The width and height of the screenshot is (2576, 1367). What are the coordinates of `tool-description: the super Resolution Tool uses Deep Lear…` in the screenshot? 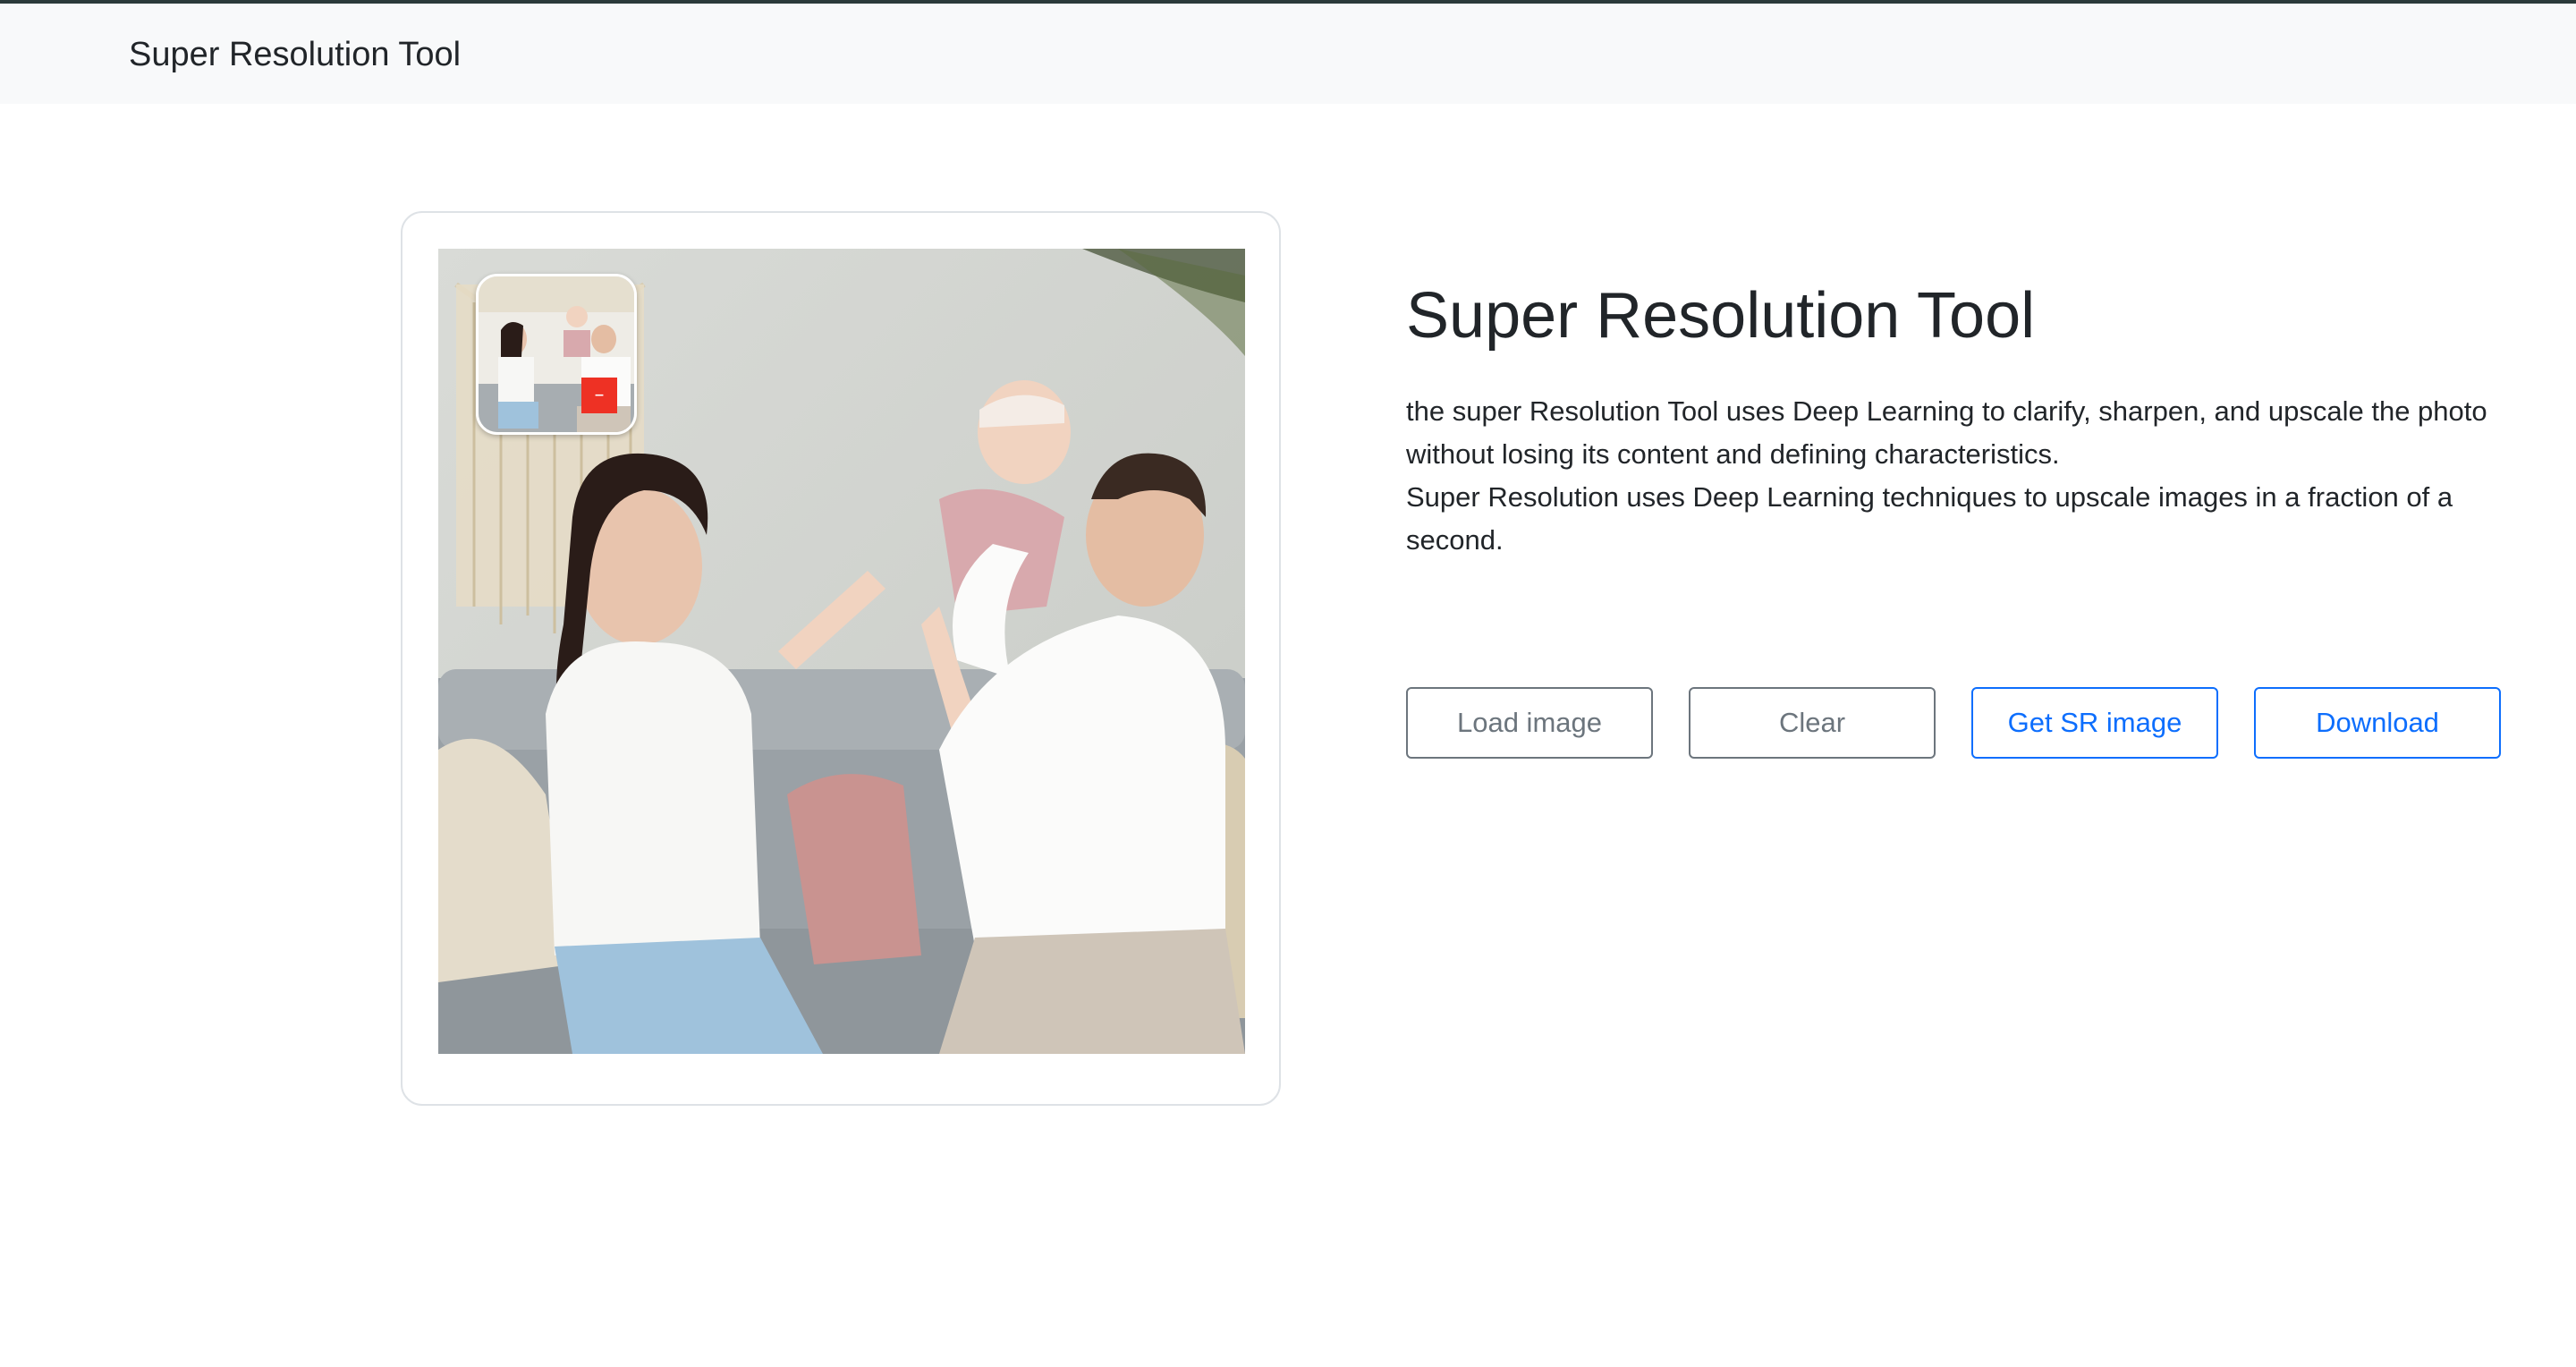 It's located at (1960, 476).